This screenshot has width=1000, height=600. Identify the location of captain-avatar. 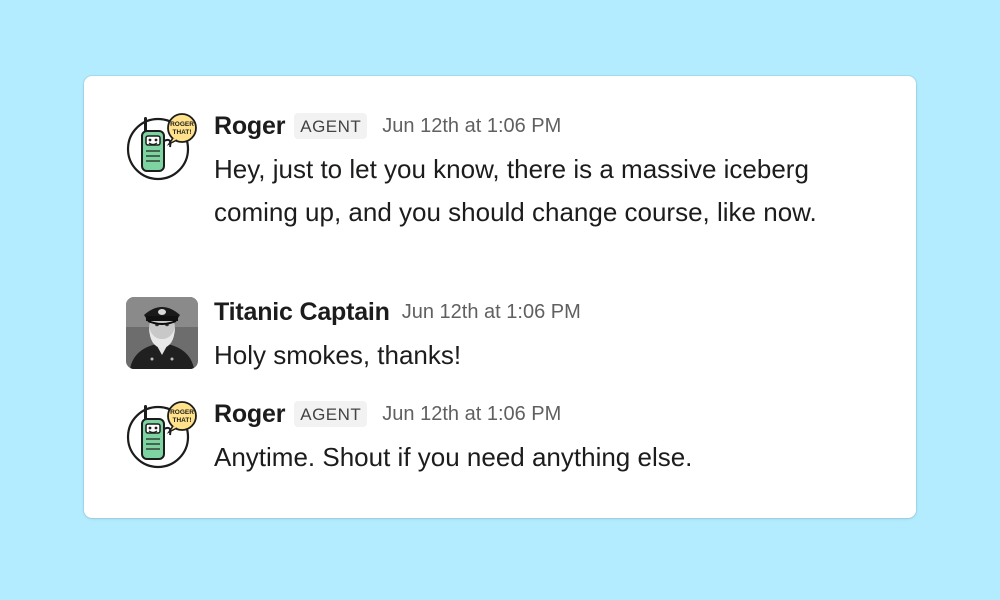
(162, 333).